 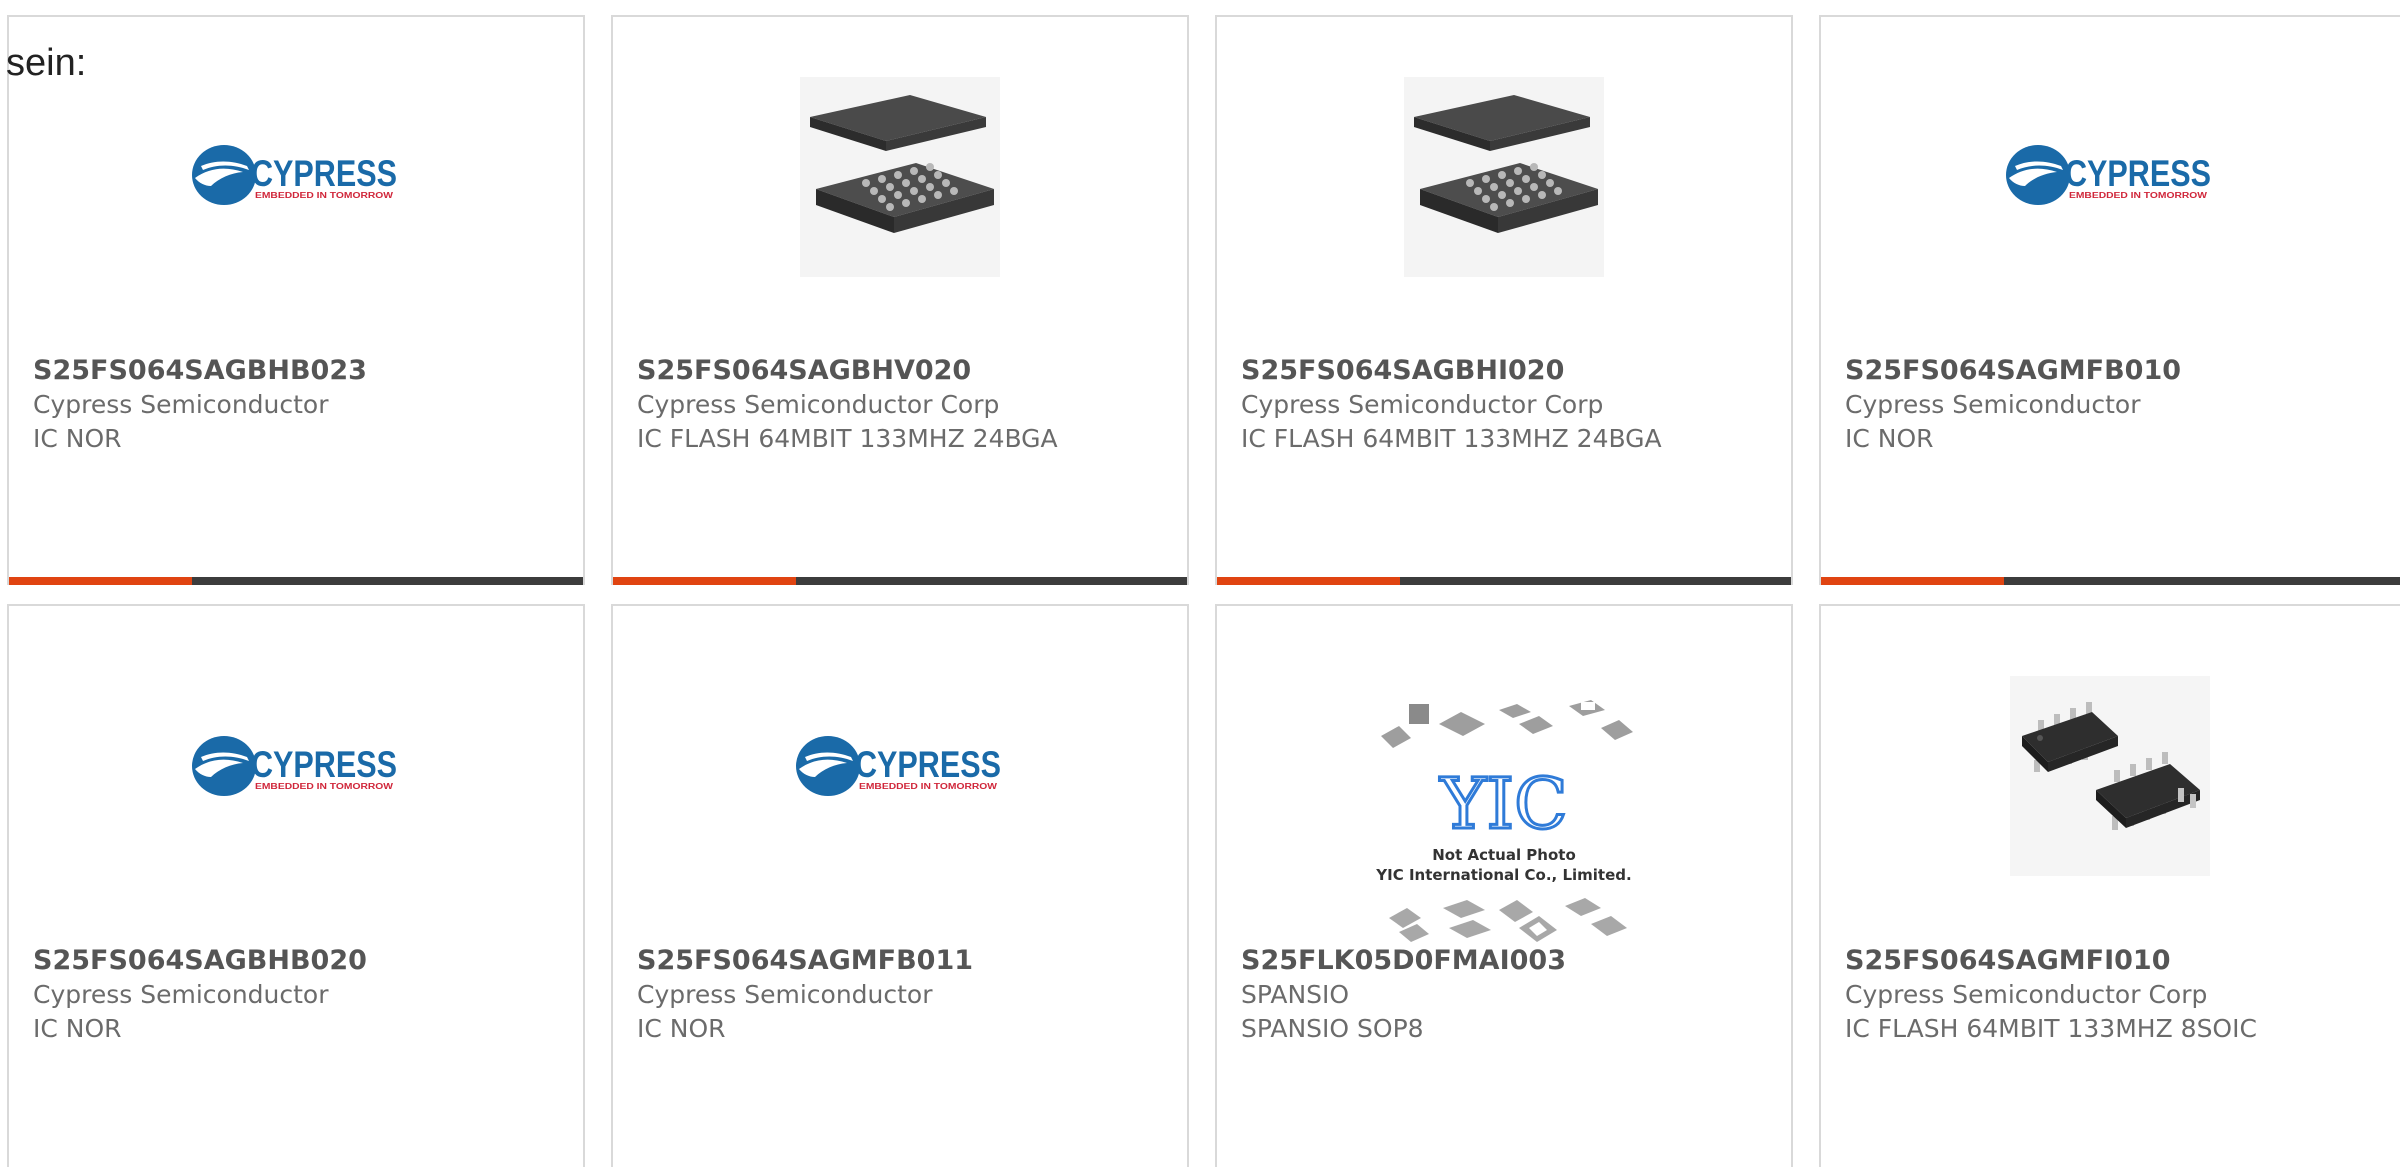 I want to click on part-number: S25FLK05D0FMAI003, so click(x=1511, y=961).